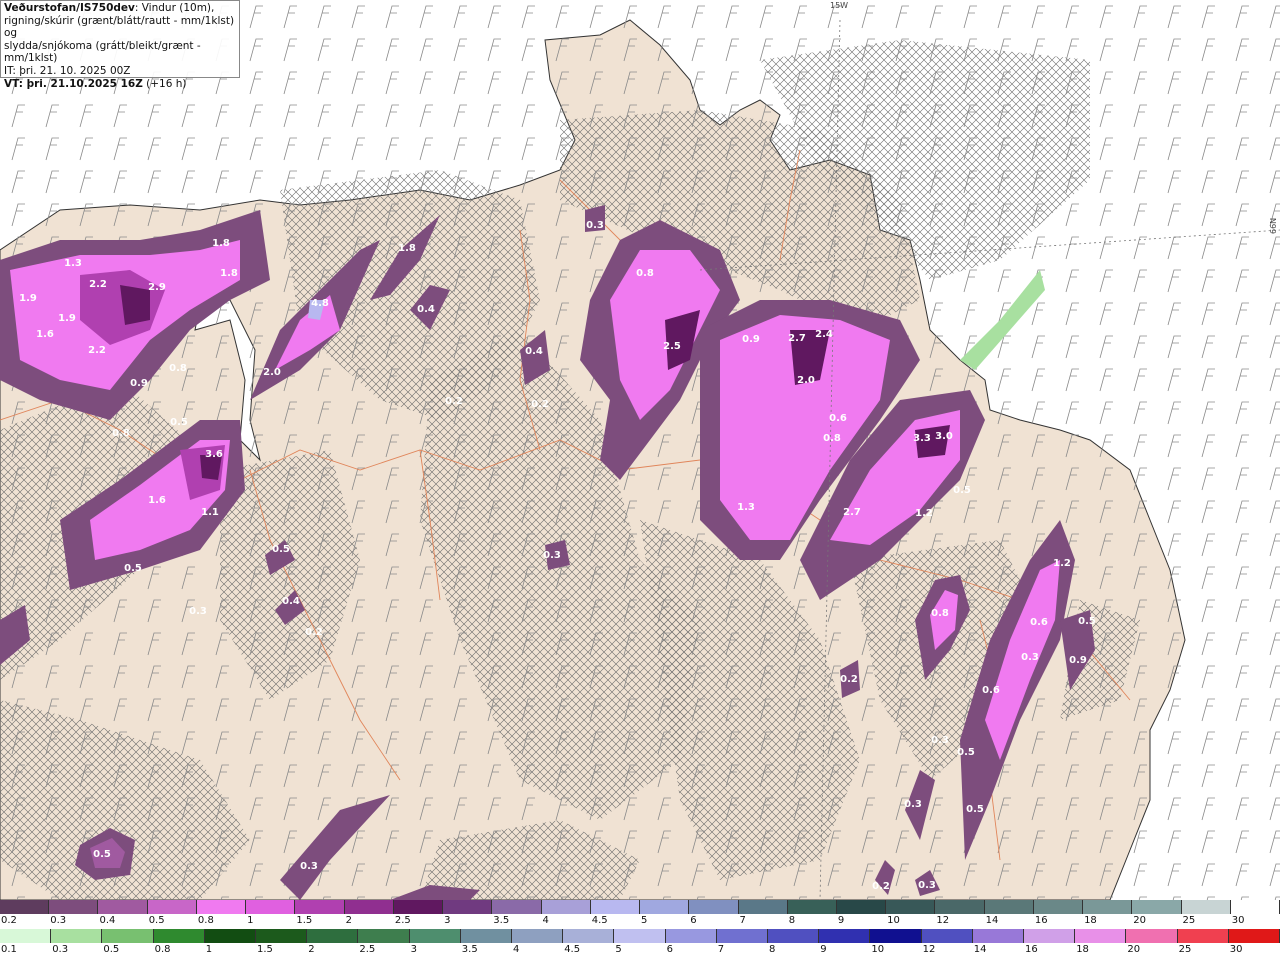 The image size is (1280, 958). I want to click on rain-scale-label: 0.3, so click(60, 949).